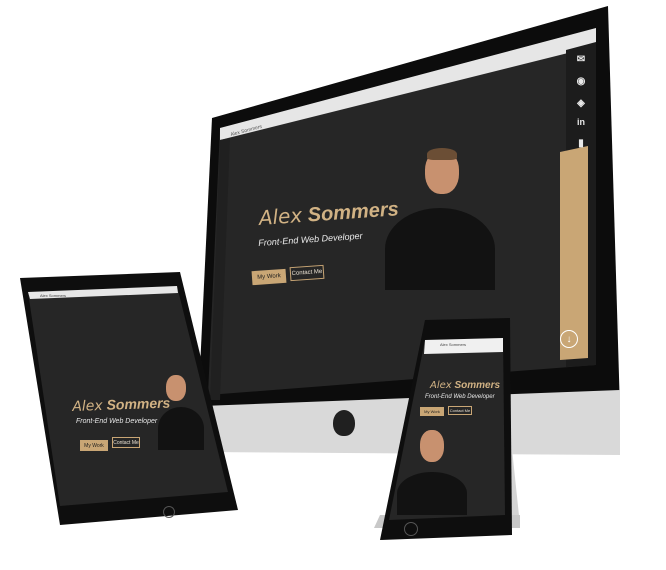  I want to click on tablet-tab-title: Alex Sommers, so click(53, 295).